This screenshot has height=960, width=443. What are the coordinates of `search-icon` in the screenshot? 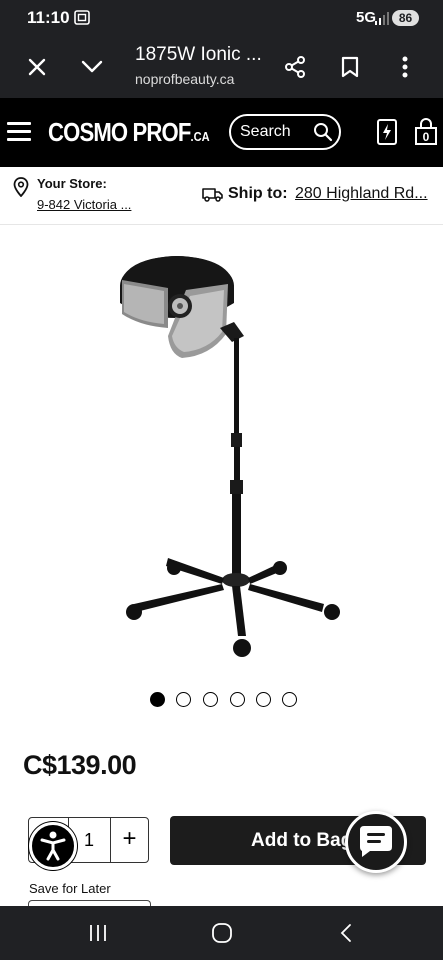 It's located at (323, 132).